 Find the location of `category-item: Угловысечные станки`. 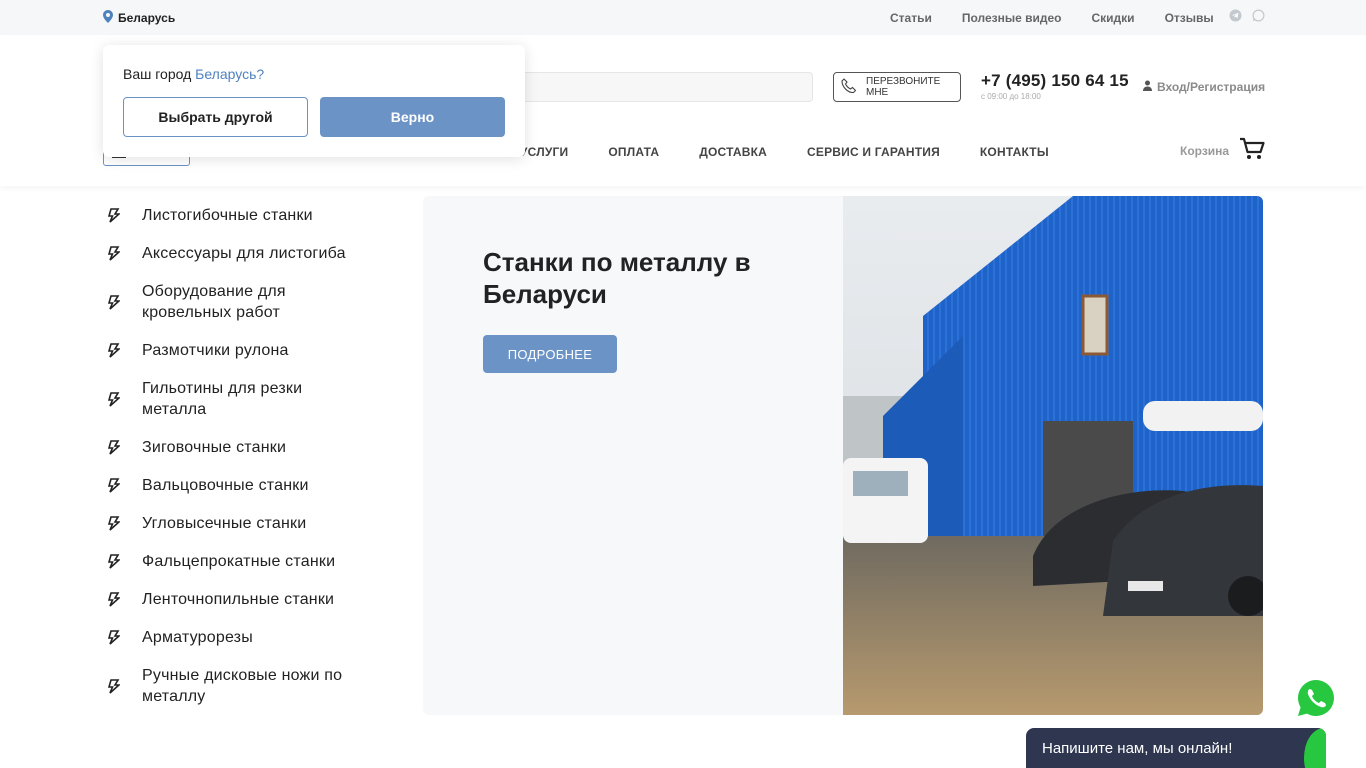

category-item: Угловысечные станки is located at coordinates (253, 523).